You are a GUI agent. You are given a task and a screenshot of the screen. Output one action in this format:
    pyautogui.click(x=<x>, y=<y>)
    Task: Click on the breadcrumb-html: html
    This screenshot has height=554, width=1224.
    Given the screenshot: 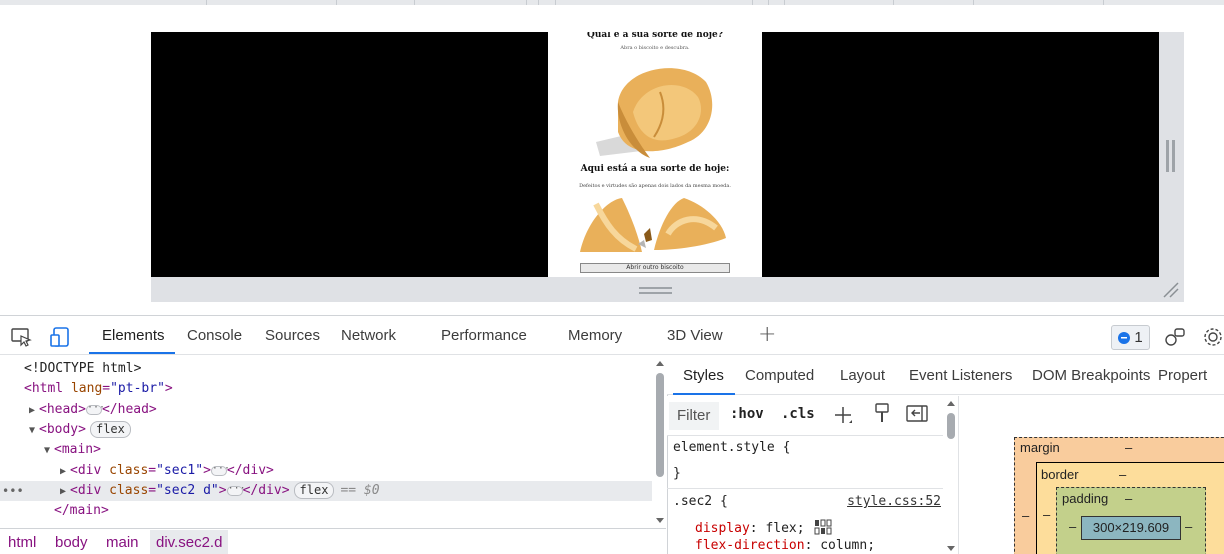 What is the action you would take?
    pyautogui.click(x=22, y=542)
    